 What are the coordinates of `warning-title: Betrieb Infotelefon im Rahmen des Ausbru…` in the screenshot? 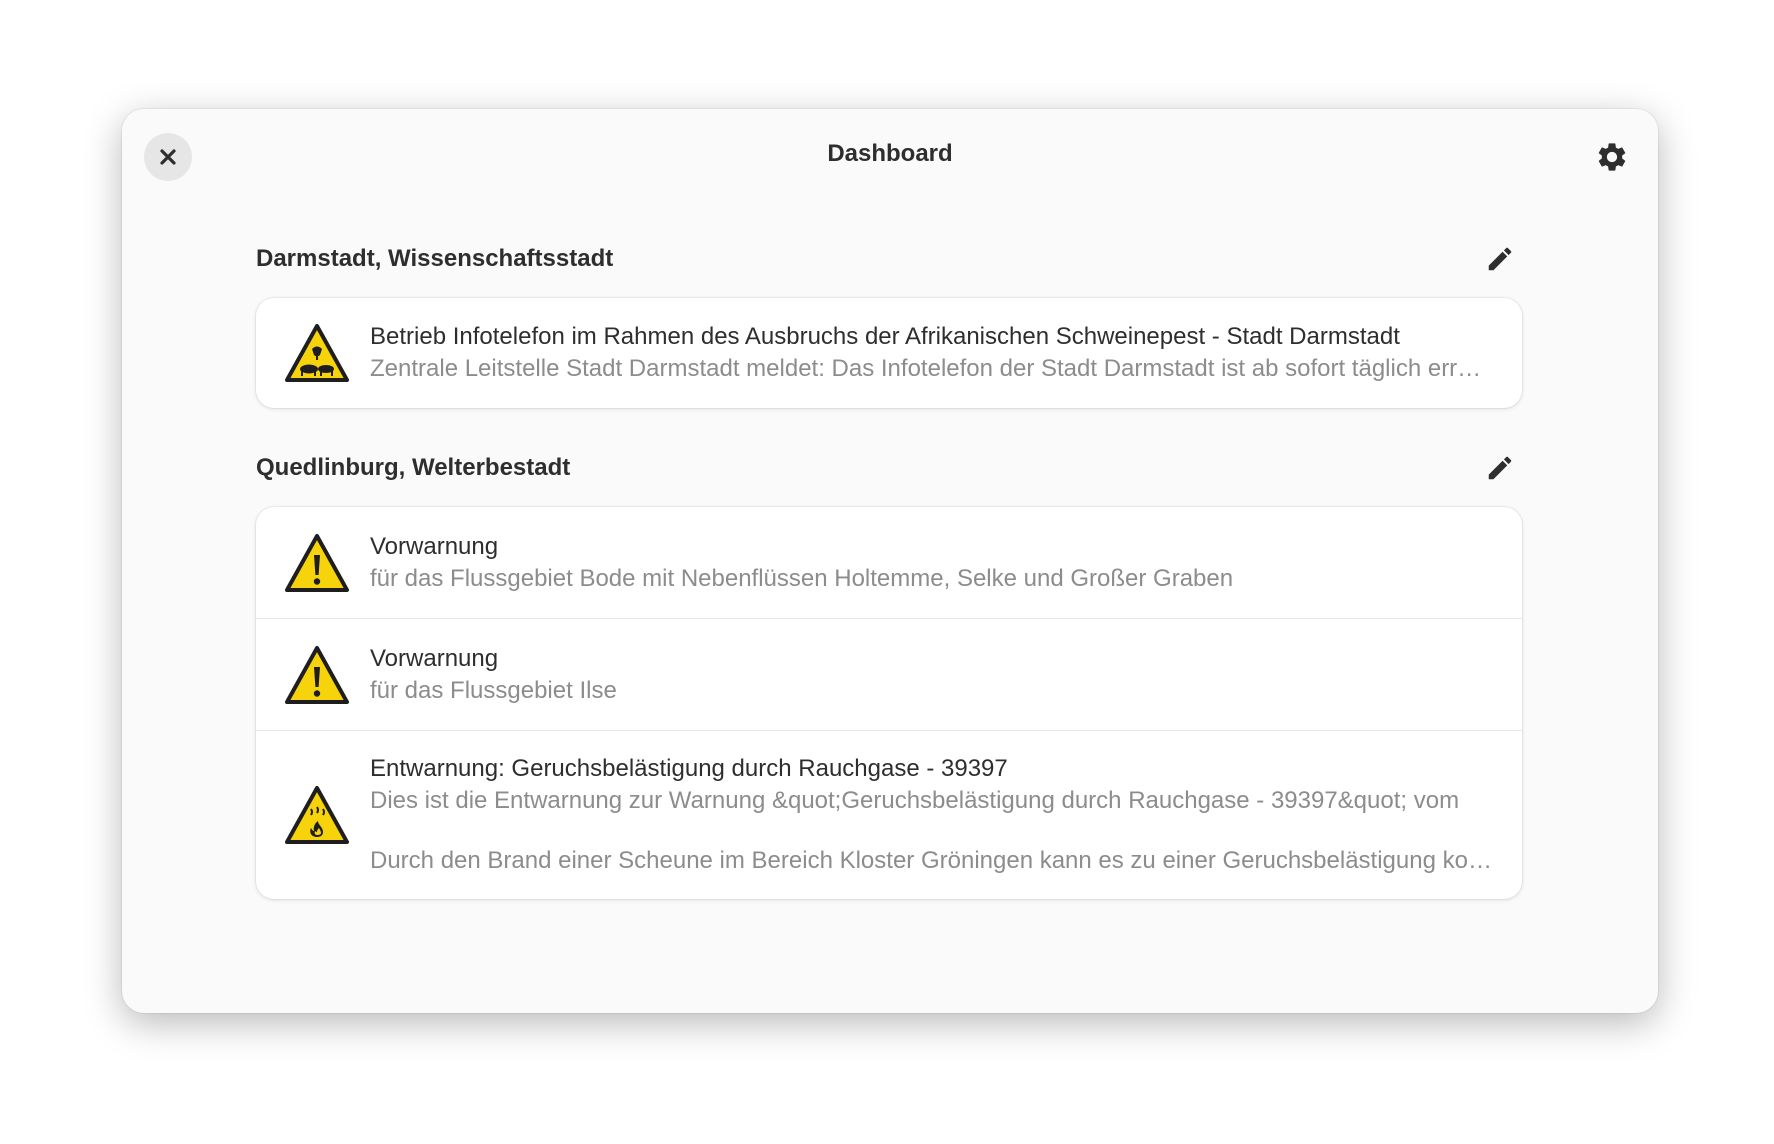 It's located at (885, 336).